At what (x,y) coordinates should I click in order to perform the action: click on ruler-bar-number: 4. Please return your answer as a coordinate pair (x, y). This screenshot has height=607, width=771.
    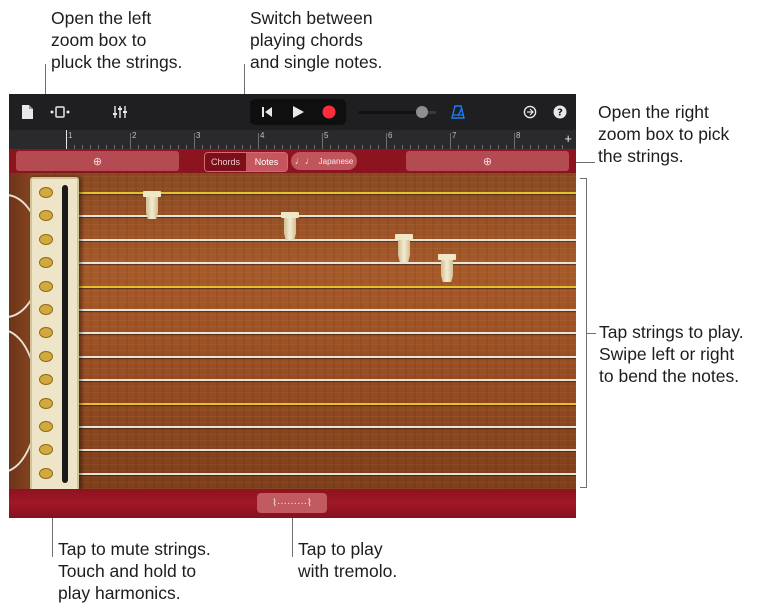
    Looking at the image, I should click on (262, 135).